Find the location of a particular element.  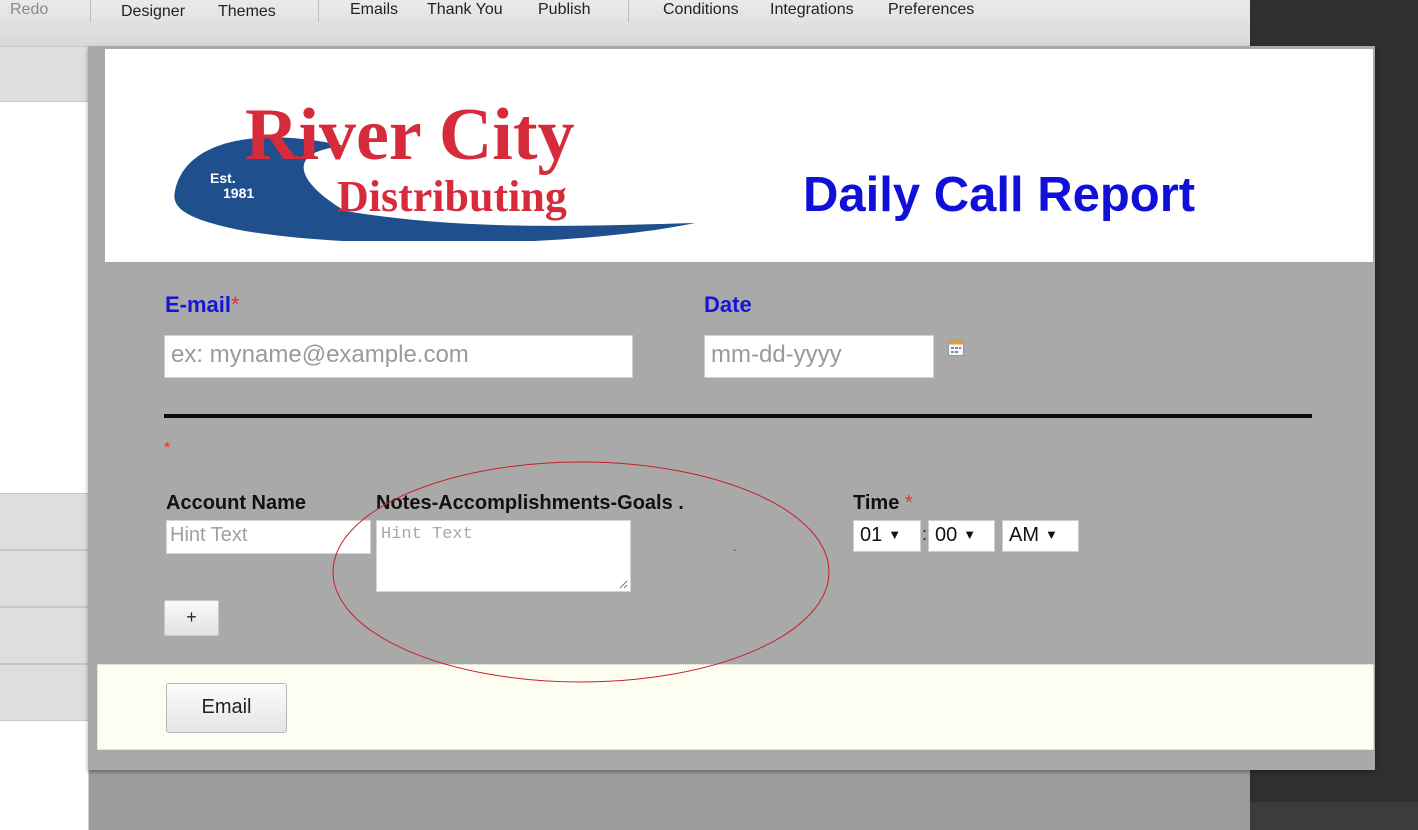

time-label-text: Time is located at coordinates (876, 503).